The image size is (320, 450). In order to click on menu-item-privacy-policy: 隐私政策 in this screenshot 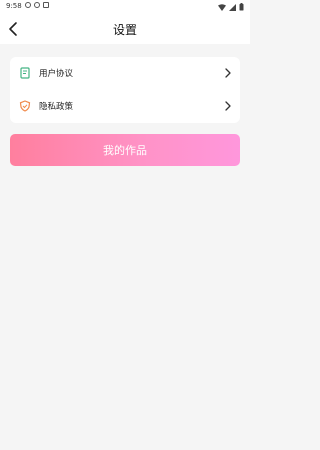, I will do `click(125, 106)`.